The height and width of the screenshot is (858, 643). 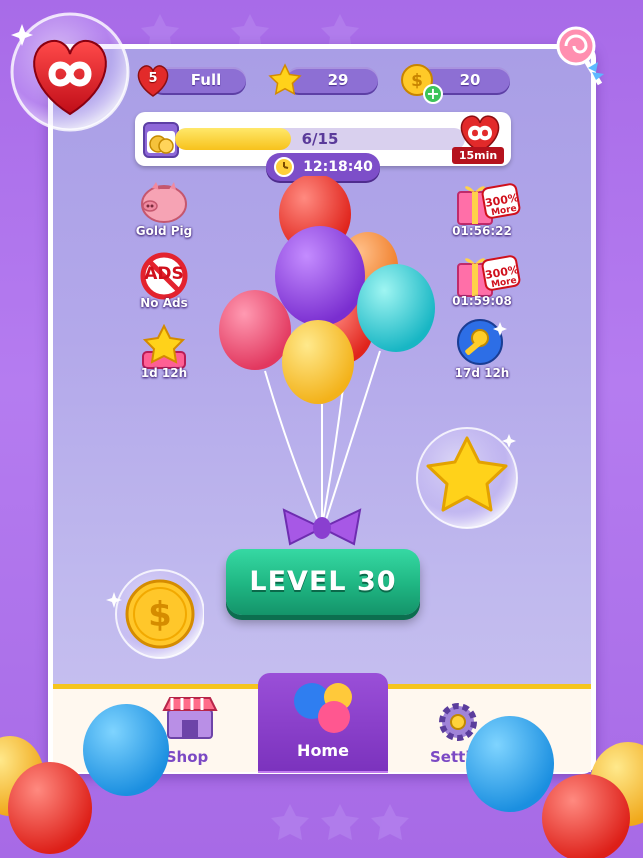 What do you see at coordinates (164, 202) in the screenshot?
I see `piggy-bank-icon` at bounding box center [164, 202].